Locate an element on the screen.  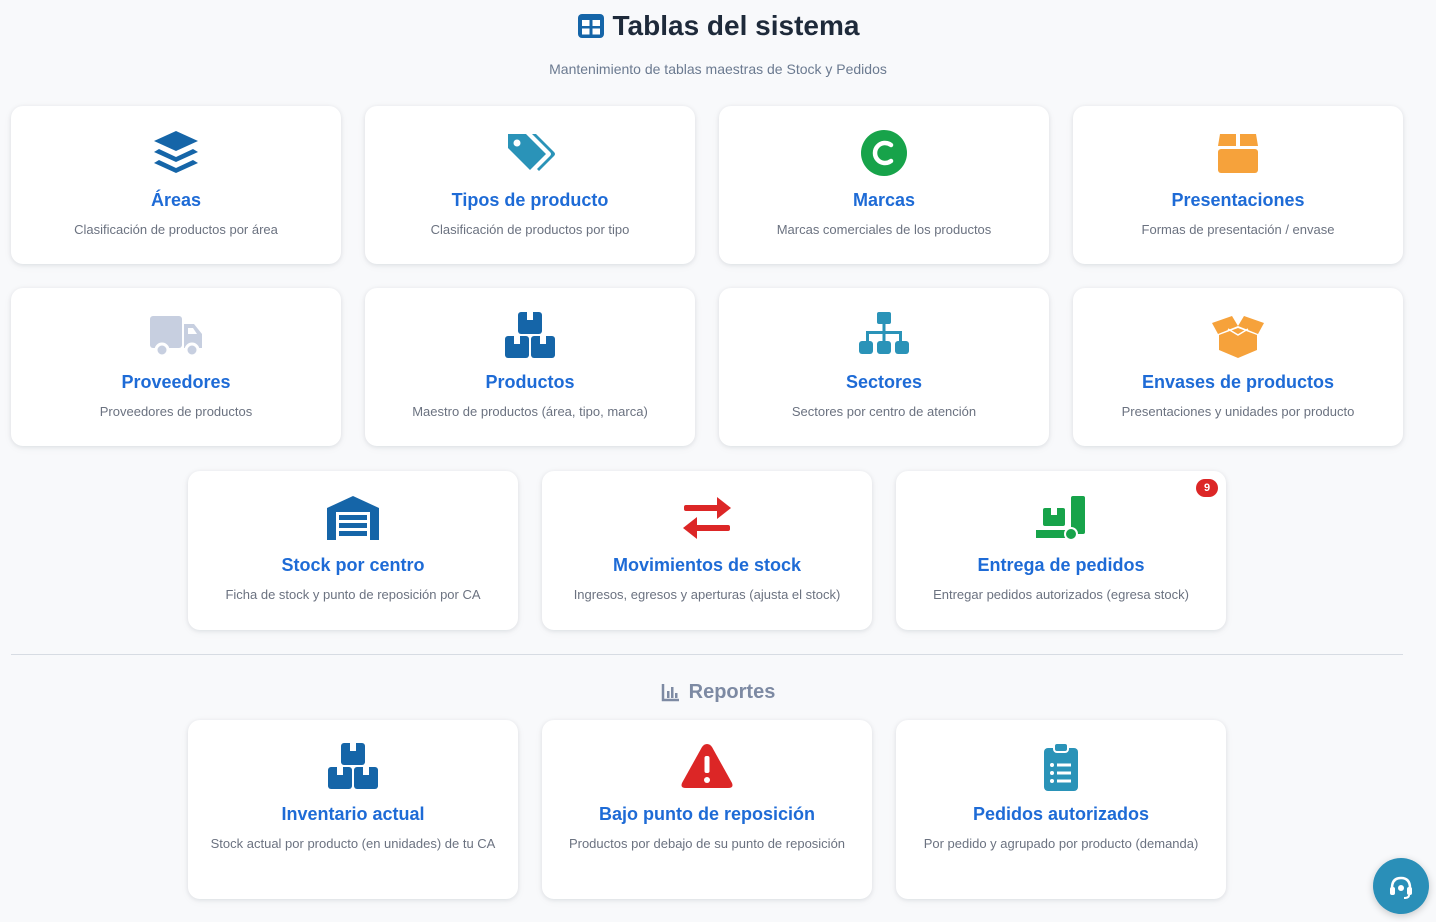
layer-group-icon is located at coordinates (176, 152).